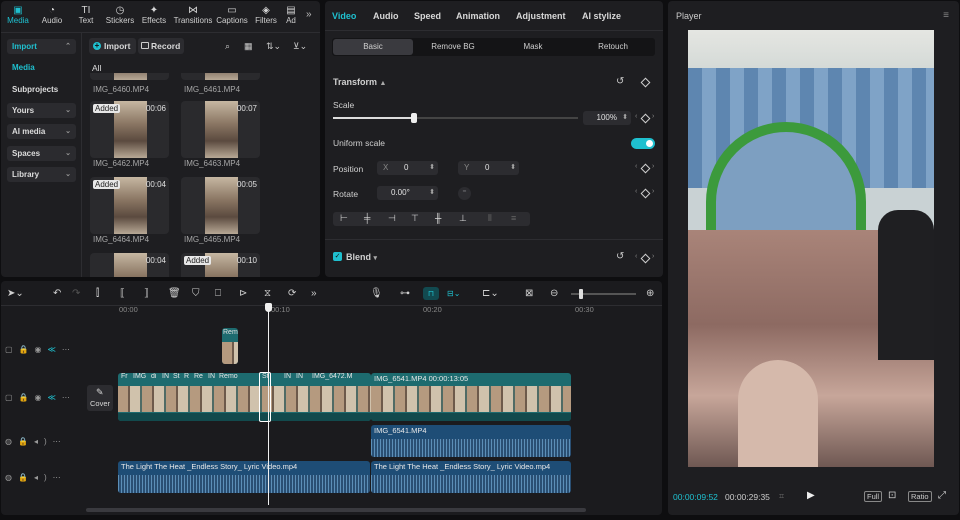 The width and height of the screenshot is (960, 520). What do you see at coordinates (232, 15) in the screenshot?
I see `tab-captions: ▭ Captions` at bounding box center [232, 15].